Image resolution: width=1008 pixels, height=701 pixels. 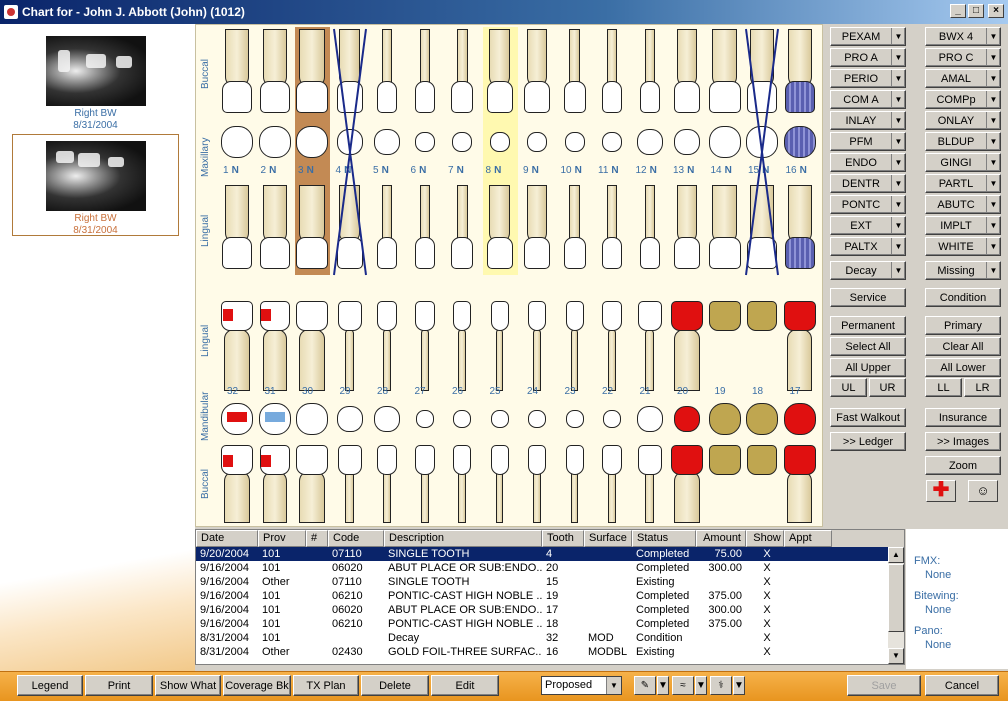 I want to click on note-icon: ✎, so click(x=645, y=685).